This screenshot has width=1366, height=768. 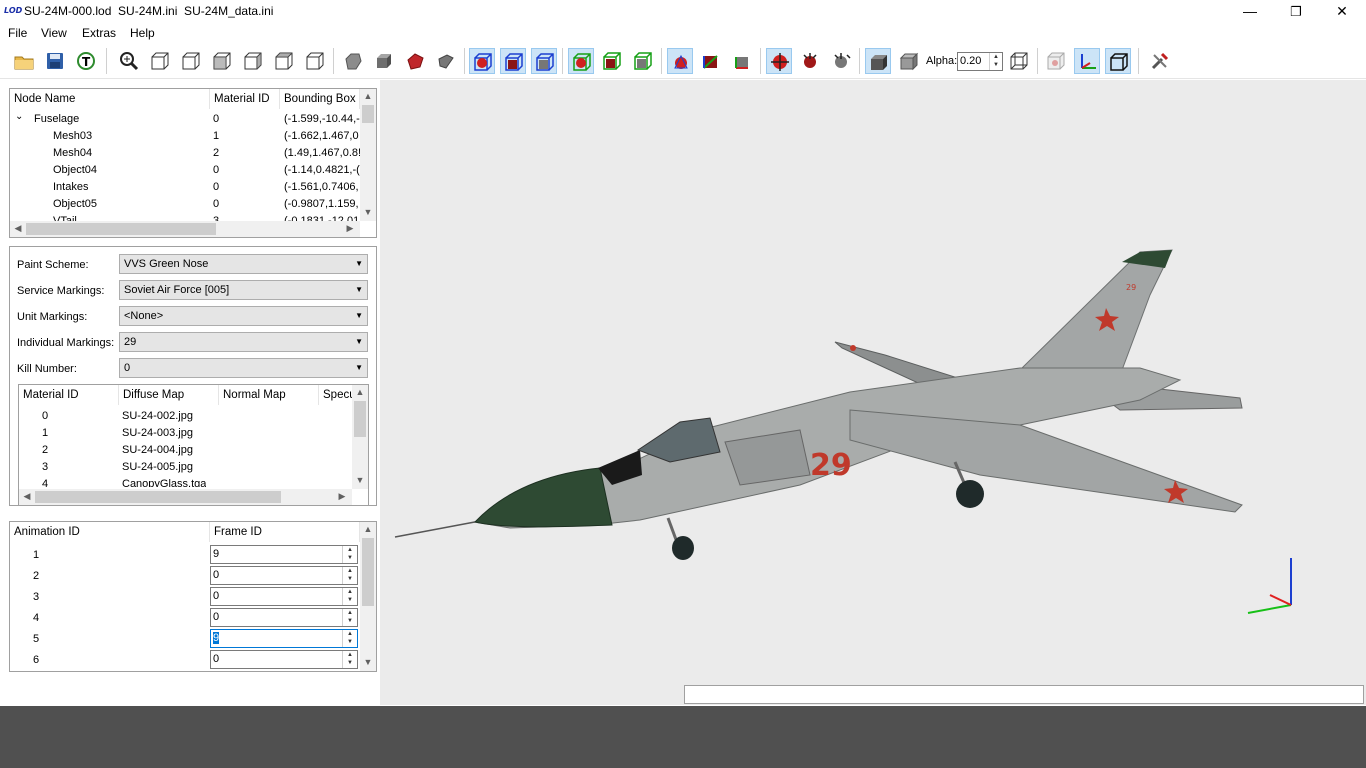 What do you see at coordinates (243, 290) in the screenshot?
I see `service-markings-select: Soviet Air Force [005] ▼` at bounding box center [243, 290].